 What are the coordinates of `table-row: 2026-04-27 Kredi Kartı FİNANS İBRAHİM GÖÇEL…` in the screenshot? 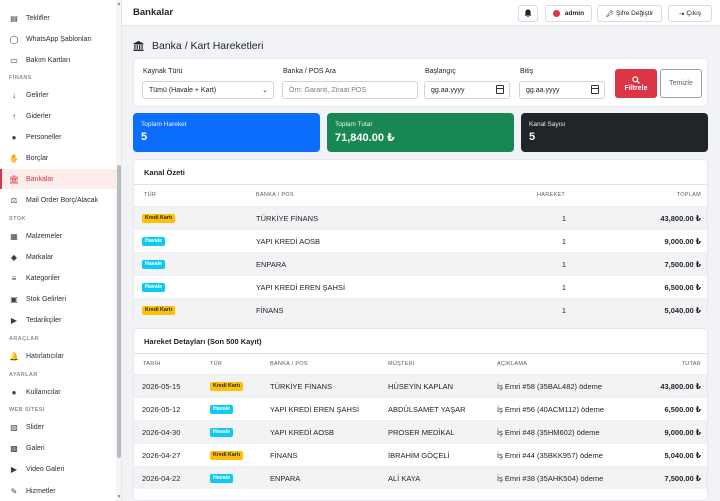 It's located at (420, 454).